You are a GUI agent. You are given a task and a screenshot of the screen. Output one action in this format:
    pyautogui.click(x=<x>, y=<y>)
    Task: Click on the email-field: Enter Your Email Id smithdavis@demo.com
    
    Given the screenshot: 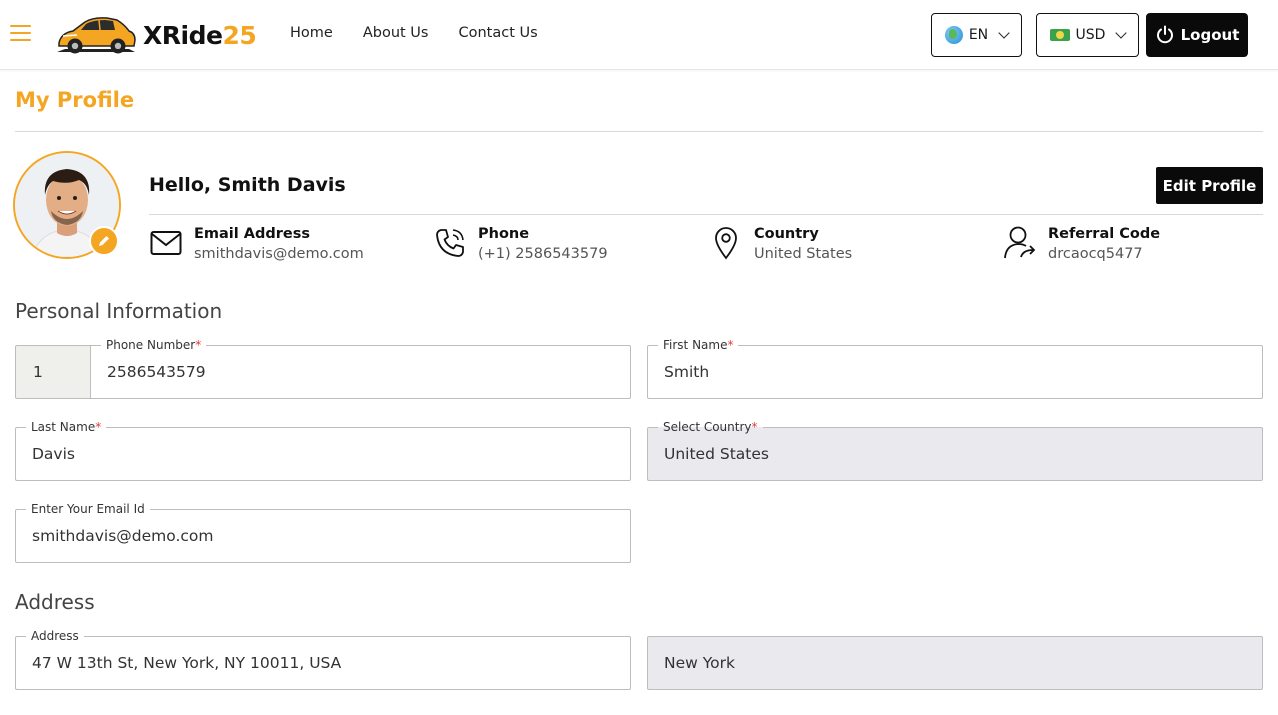 What is the action you would take?
    pyautogui.click(x=323, y=532)
    